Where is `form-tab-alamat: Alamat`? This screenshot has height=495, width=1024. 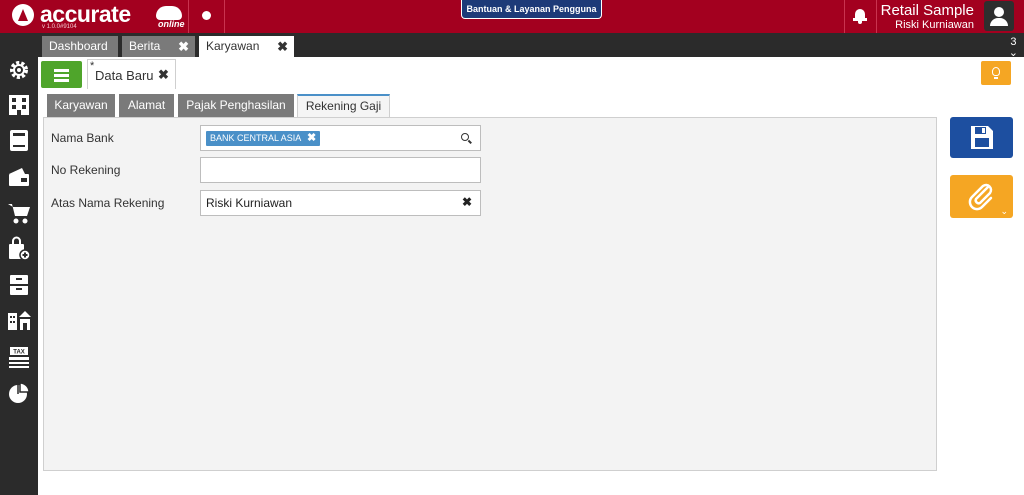 form-tab-alamat: Alamat is located at coordinates (146, 105).